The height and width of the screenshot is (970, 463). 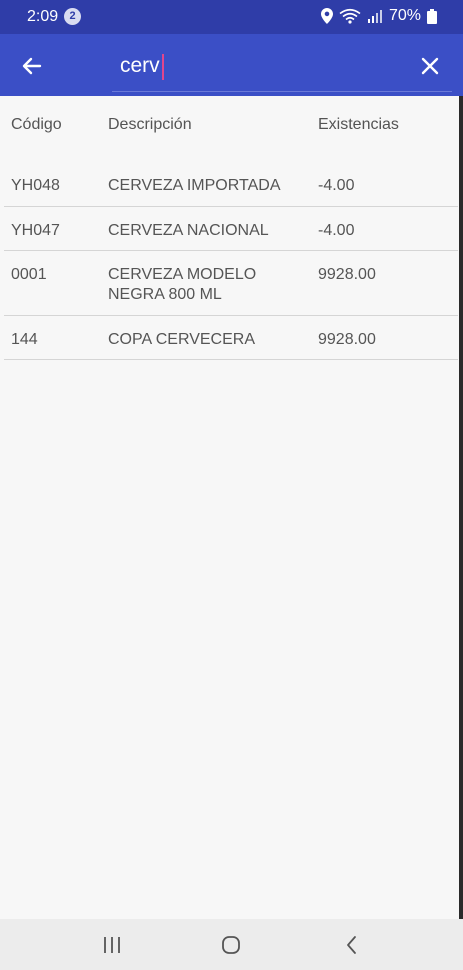 I want to click on recent-apps-icon, so click(x=112, y=945).